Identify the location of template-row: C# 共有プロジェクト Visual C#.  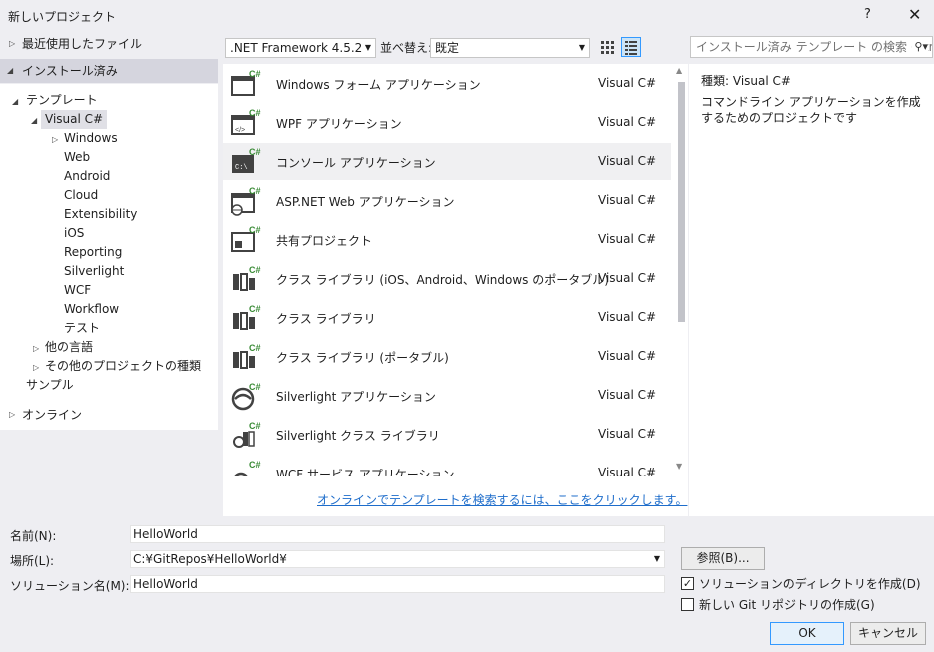
(447, 239).